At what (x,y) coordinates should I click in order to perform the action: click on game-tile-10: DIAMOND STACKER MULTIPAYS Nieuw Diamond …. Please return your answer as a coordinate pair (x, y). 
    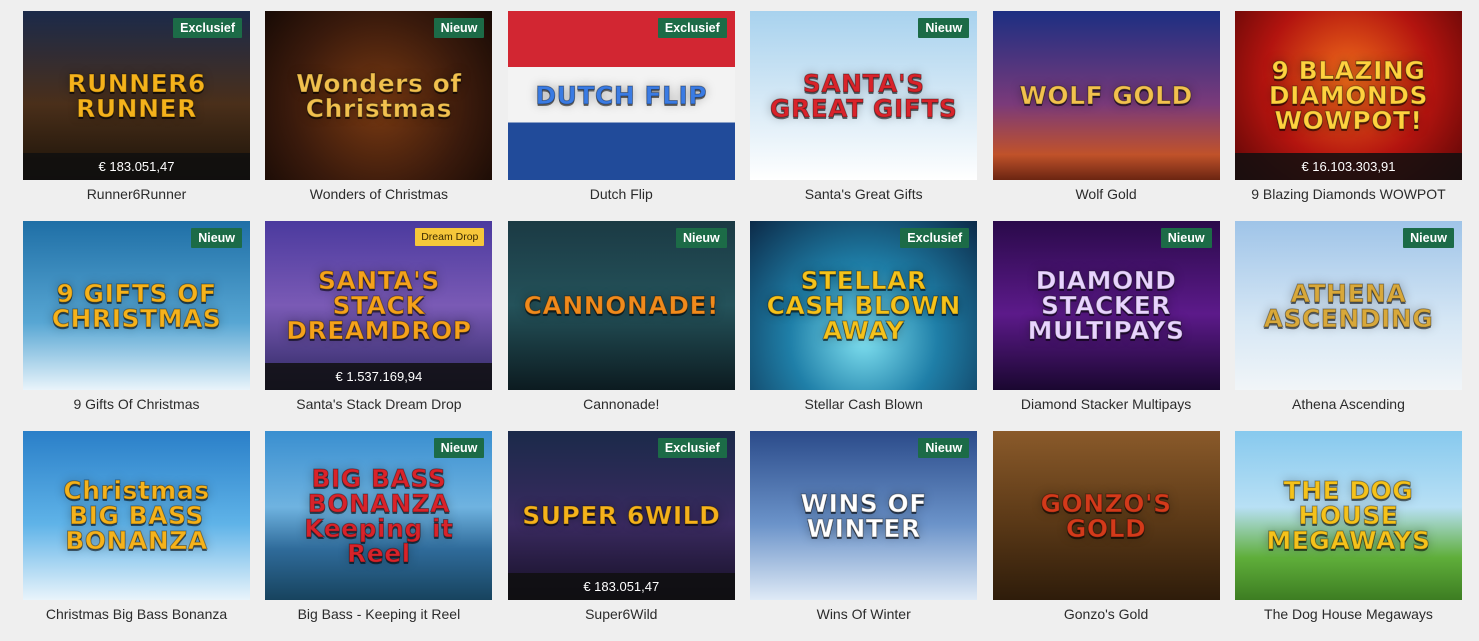
    Looking at the image, I should click on (1106, 326).